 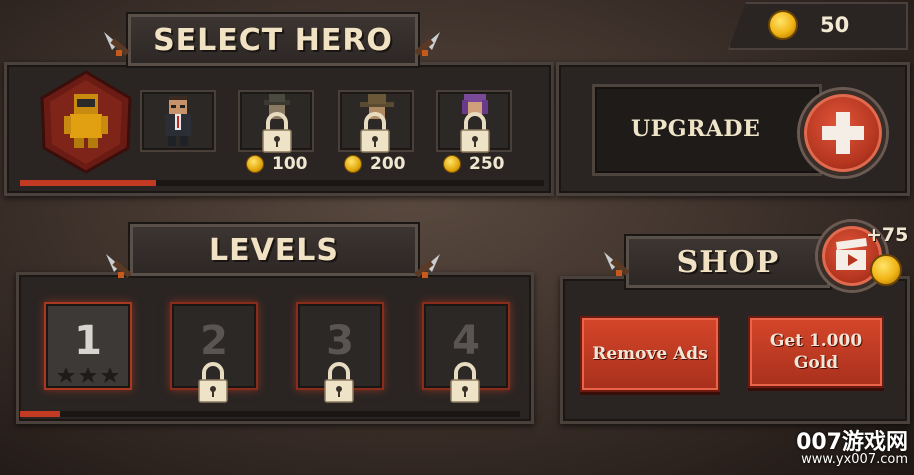 I want to click on level-number: 2, so click(x=214, y=341).